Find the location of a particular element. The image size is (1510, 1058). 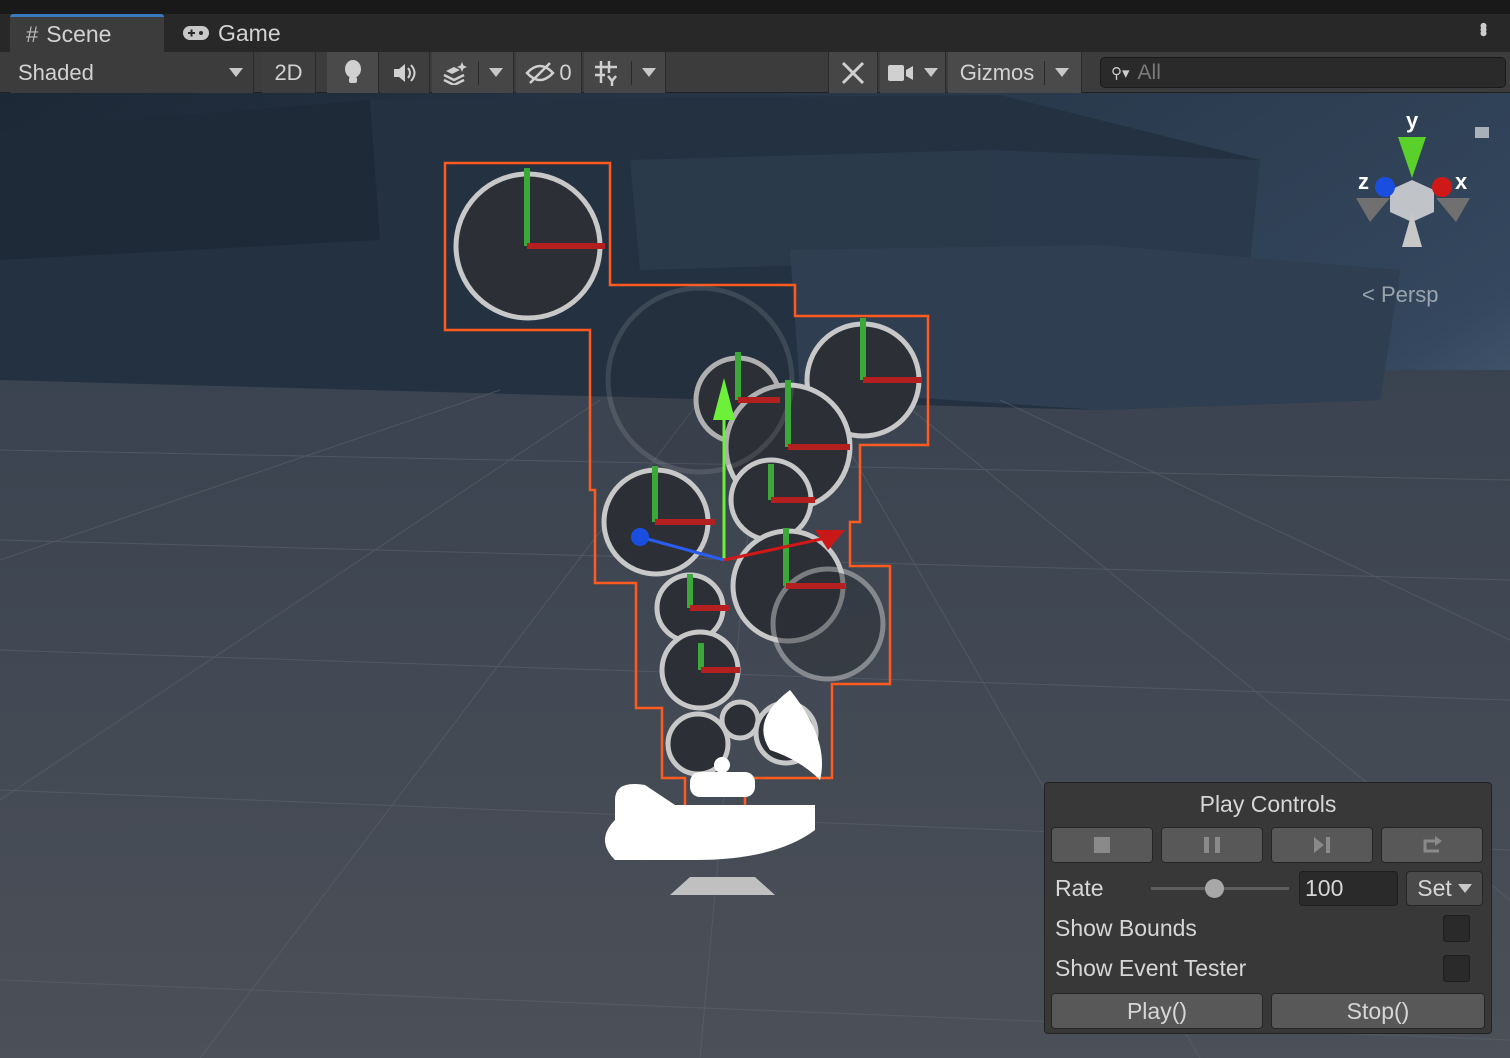

lock-icon is located at coordinates (1482, 132).